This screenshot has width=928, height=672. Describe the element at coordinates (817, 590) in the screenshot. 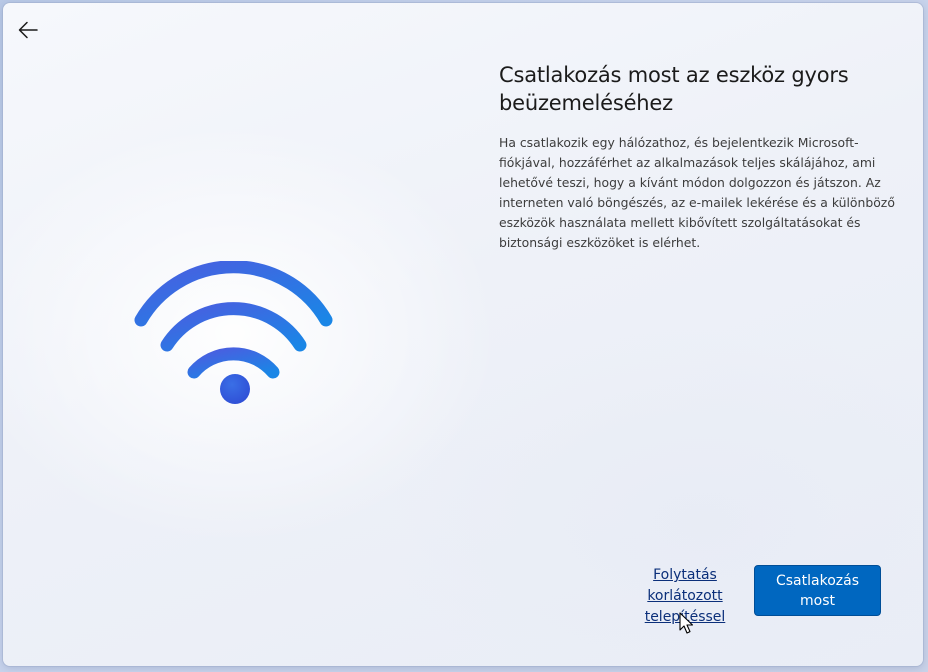

I see `connect-now-button: Csatlakozás most` at that location.